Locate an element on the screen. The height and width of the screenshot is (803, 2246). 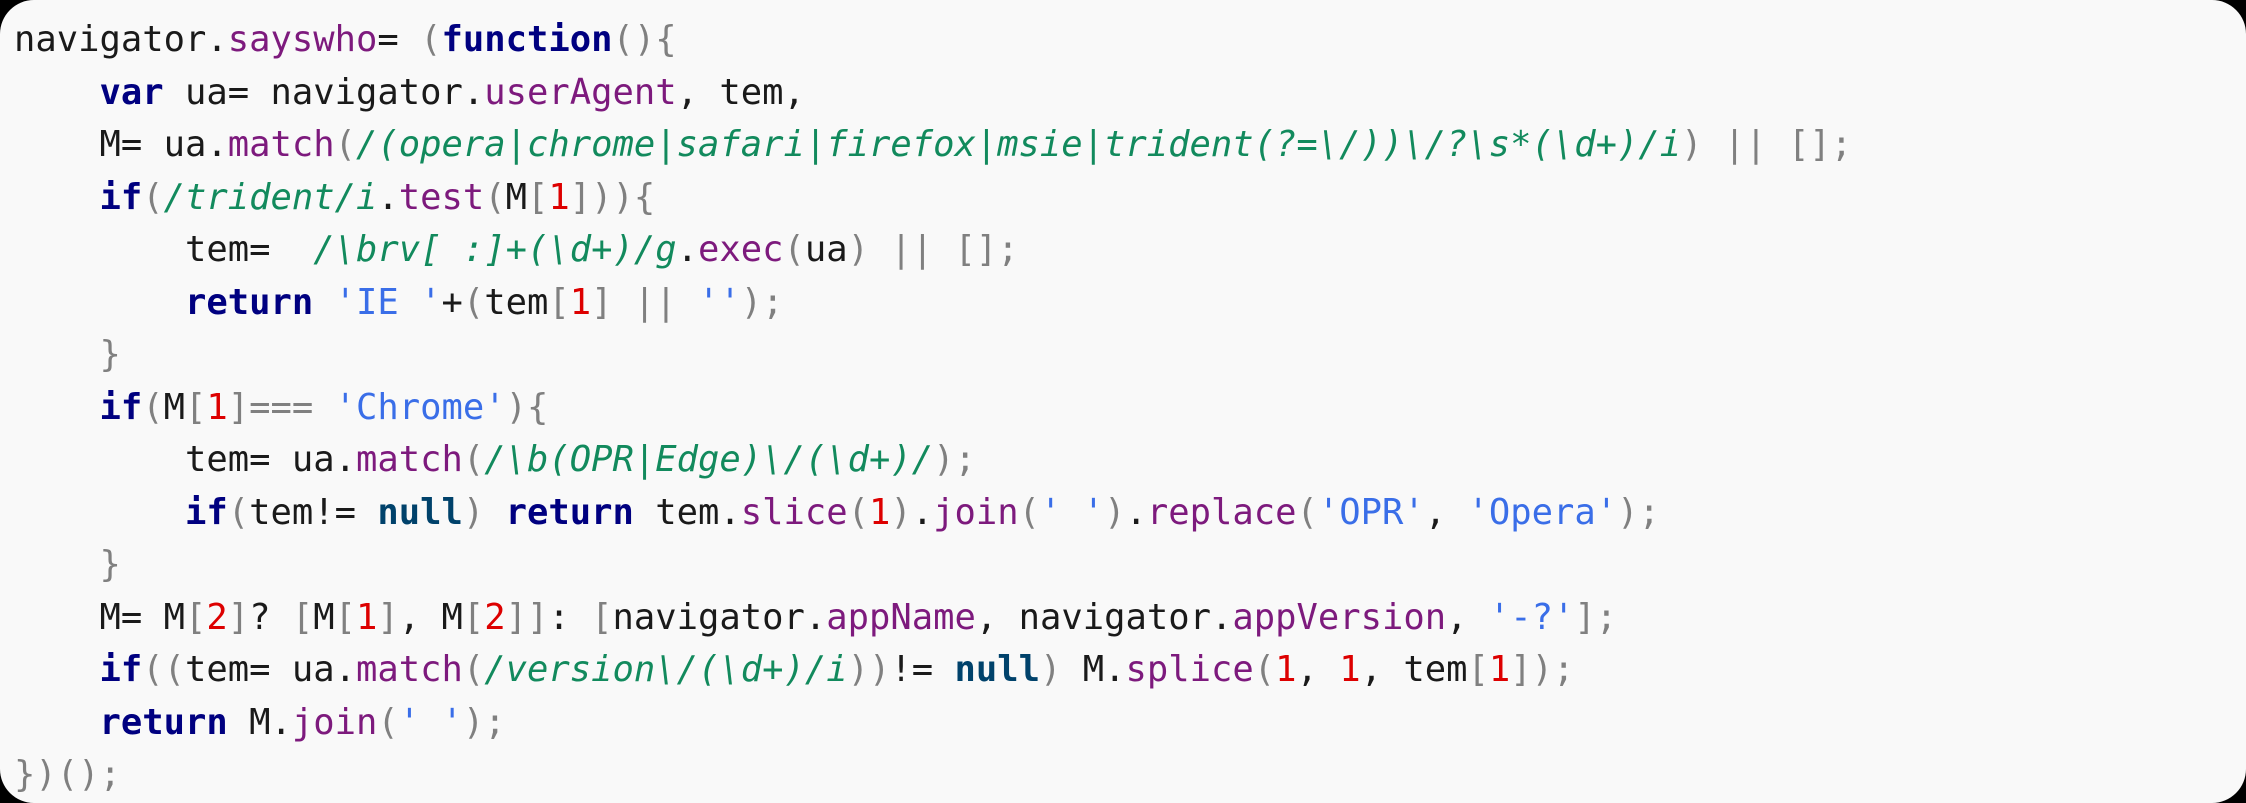
code-line: return M.join(' '); is located at coordinates (1130, 723).